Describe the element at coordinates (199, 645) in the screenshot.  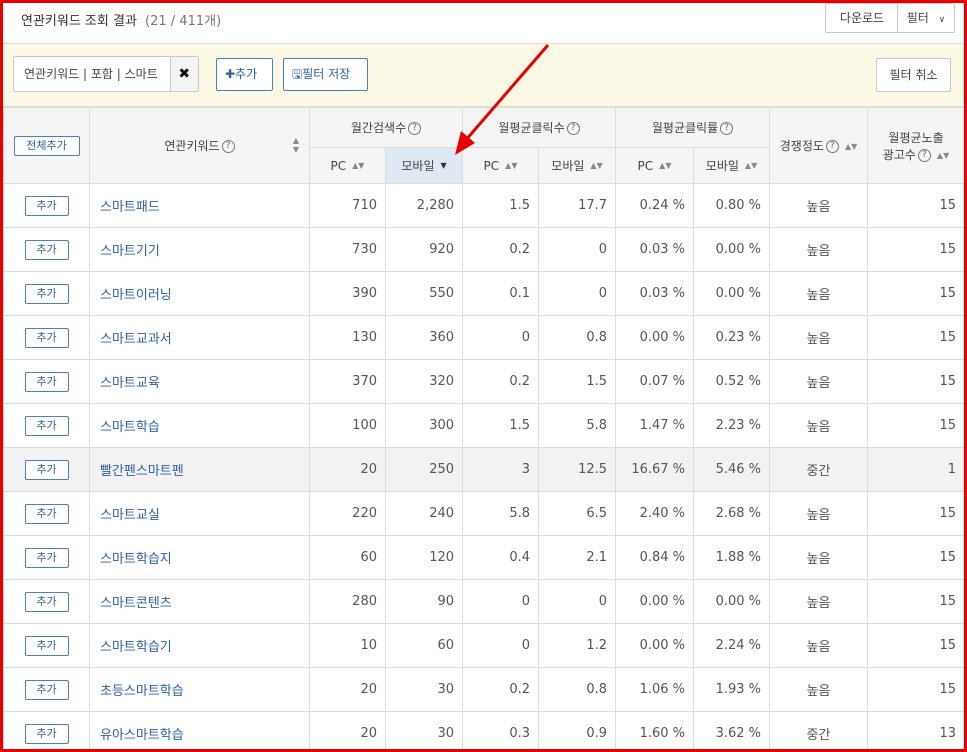
I see `keyword-cell: 스마트학습기` at that location.